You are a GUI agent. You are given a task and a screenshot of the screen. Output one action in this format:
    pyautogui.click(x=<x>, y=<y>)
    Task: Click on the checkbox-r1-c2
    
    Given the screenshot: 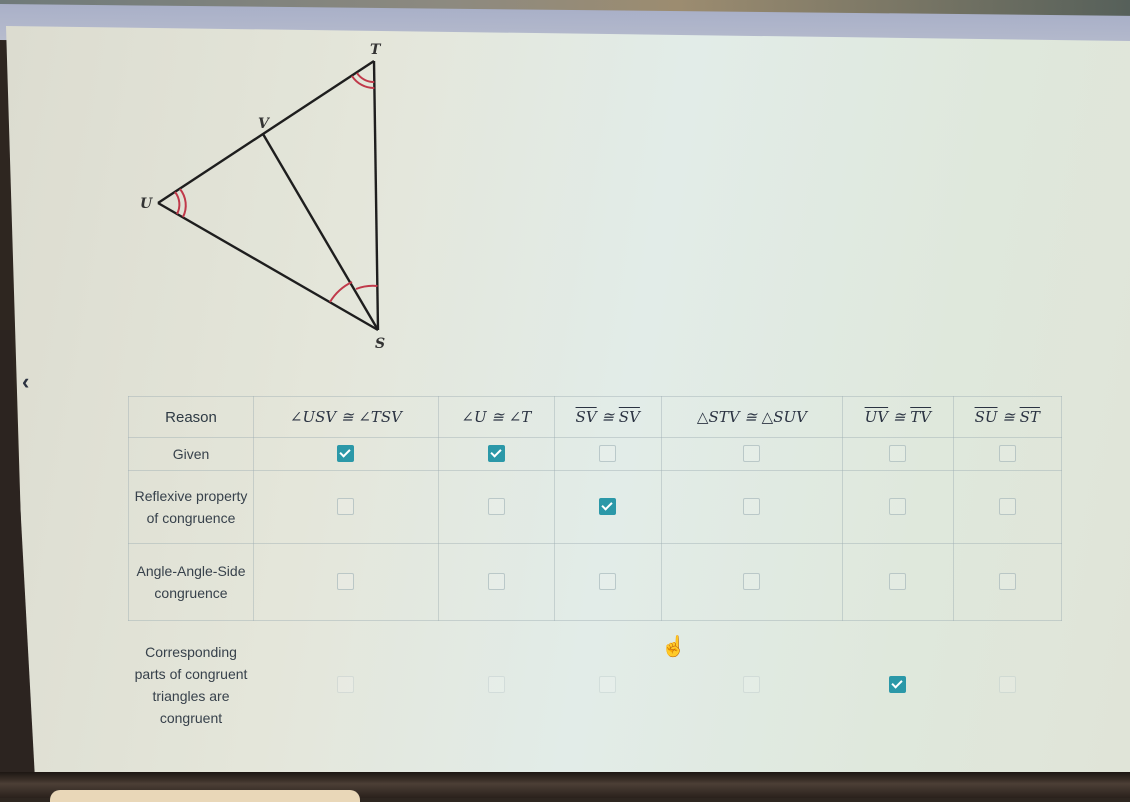 What is the action you would take?
    pyautogui.click(x=496, y=454)
    